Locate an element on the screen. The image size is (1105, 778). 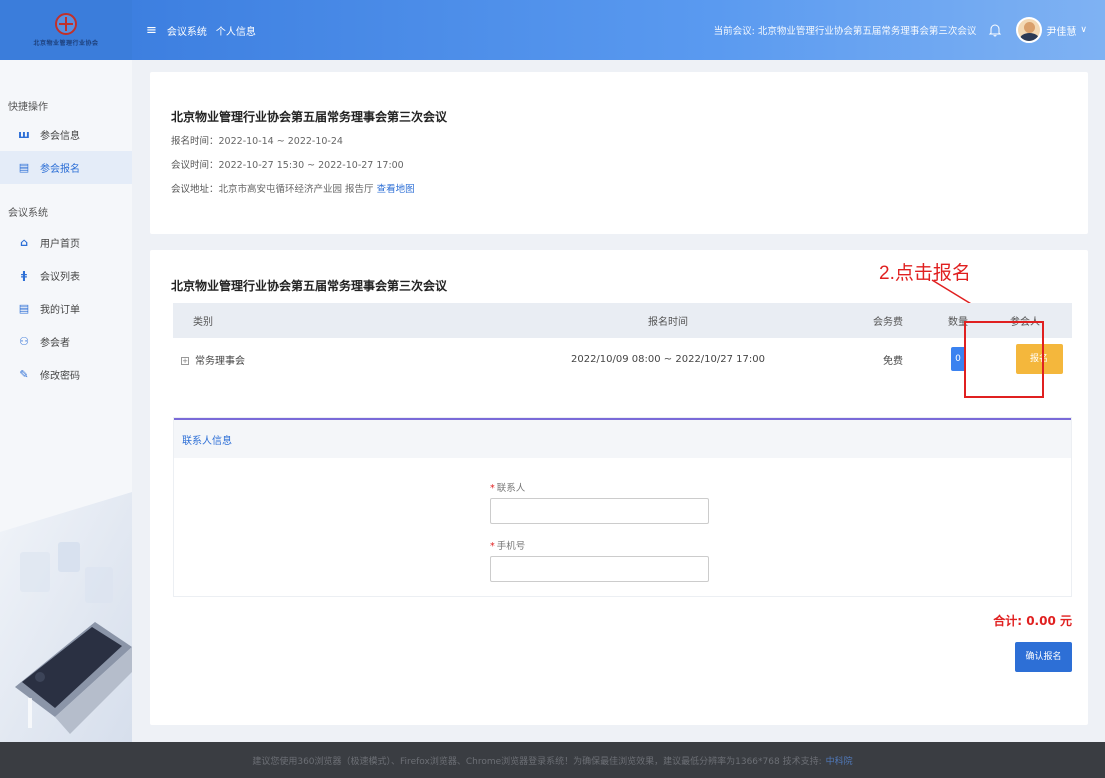
nav-meeting-system: 会议系统 is located at coordinates (187, 30).